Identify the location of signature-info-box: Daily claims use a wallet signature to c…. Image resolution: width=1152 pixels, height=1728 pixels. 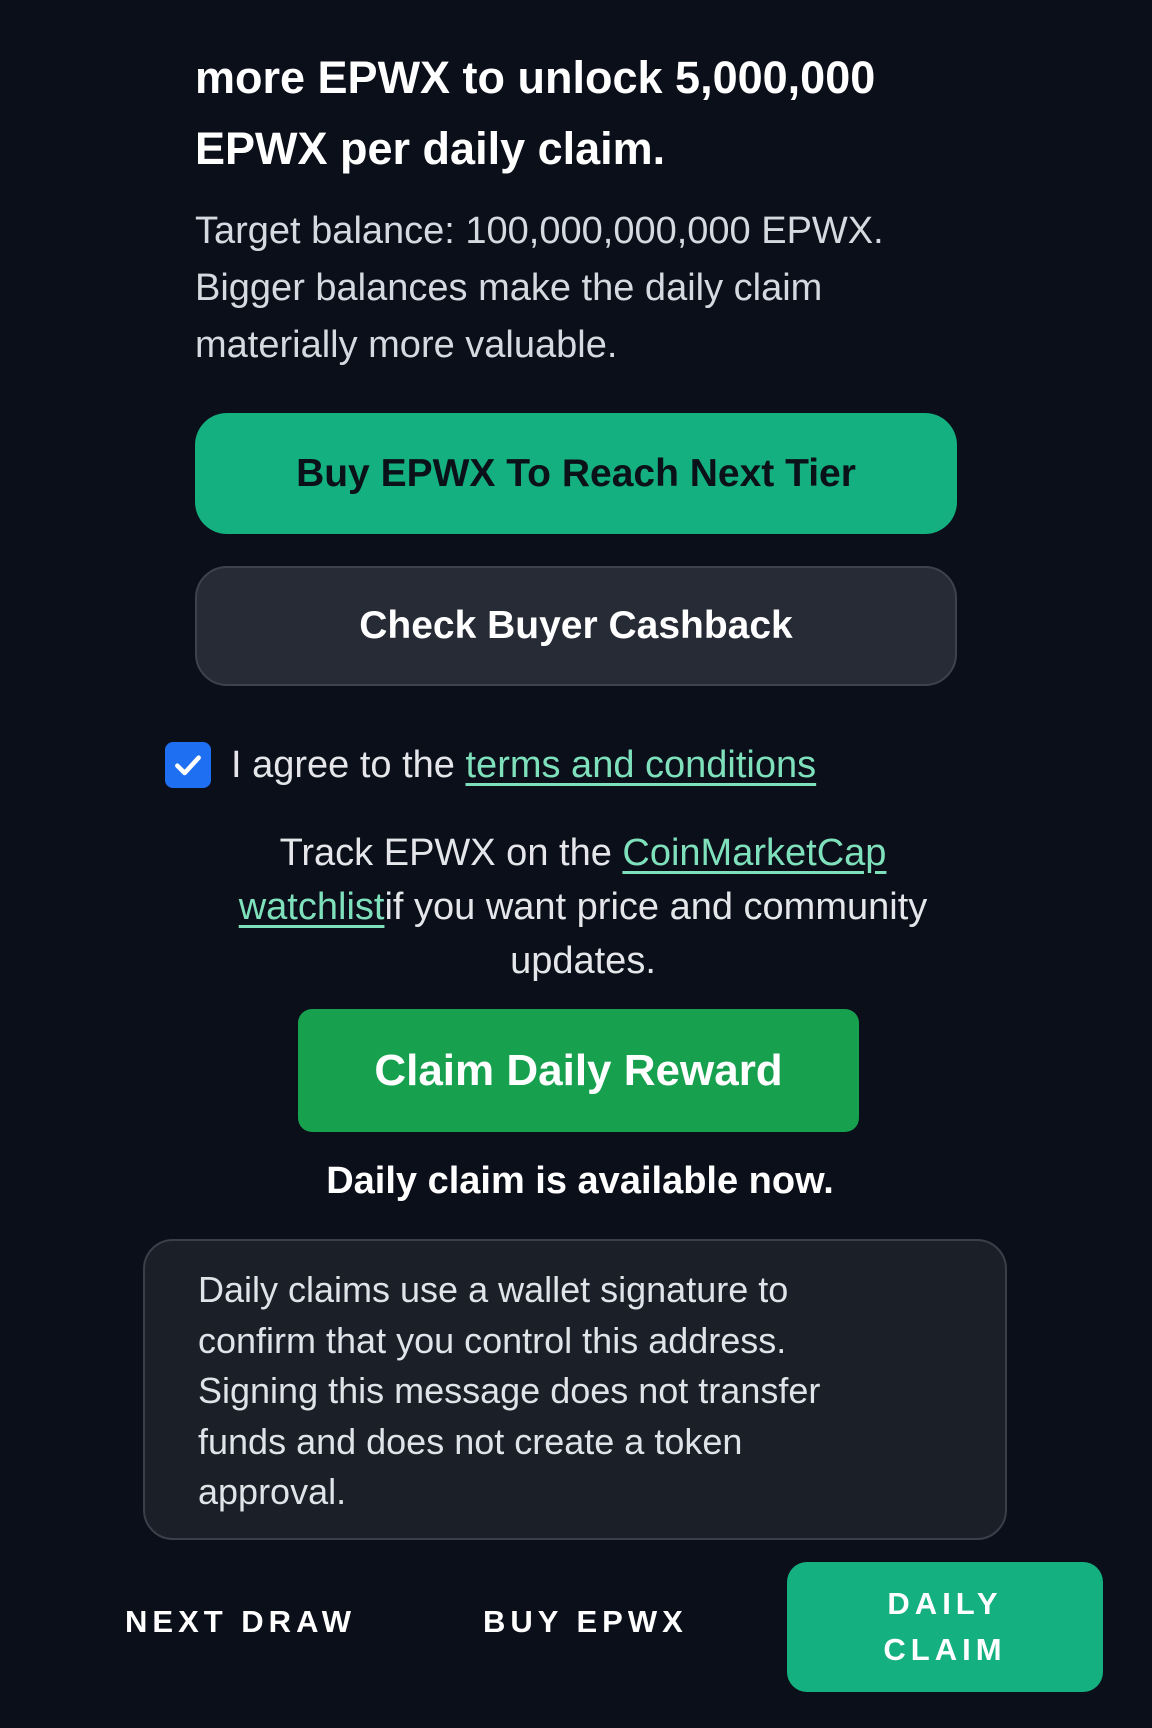
(575, 1389).